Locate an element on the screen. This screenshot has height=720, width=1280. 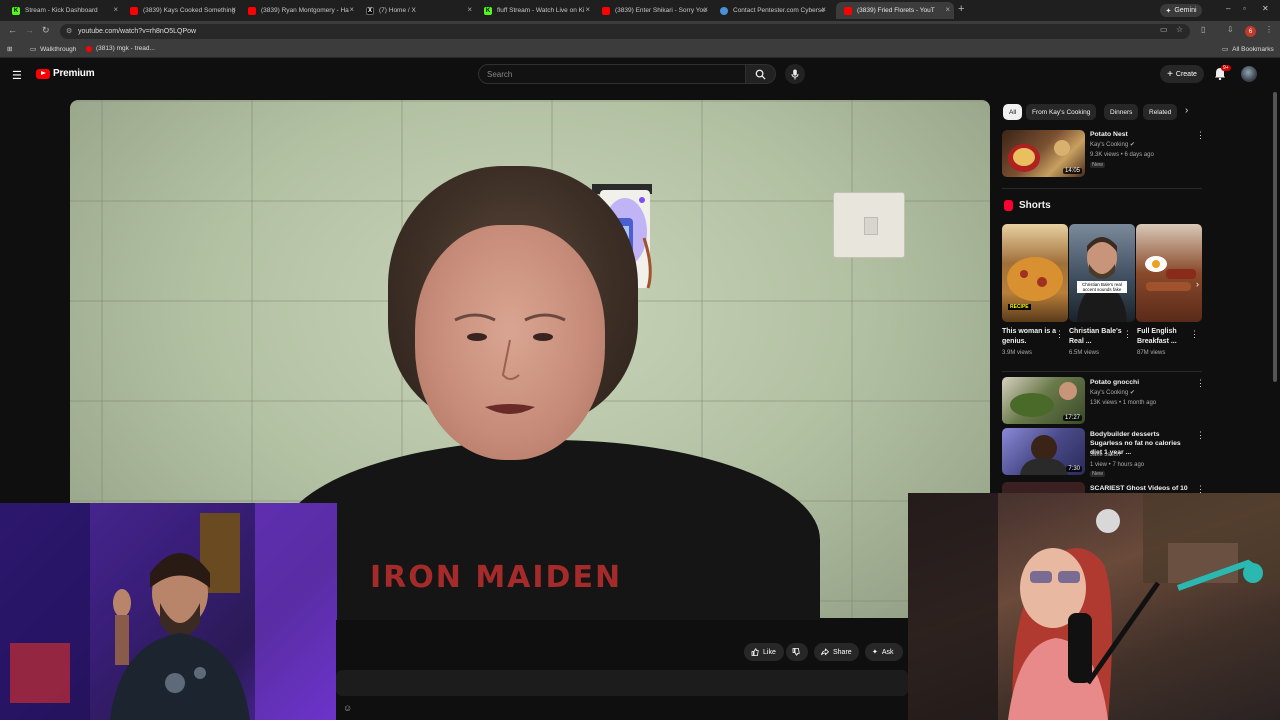
shorts-icon is located at coordinates (1008, 205).